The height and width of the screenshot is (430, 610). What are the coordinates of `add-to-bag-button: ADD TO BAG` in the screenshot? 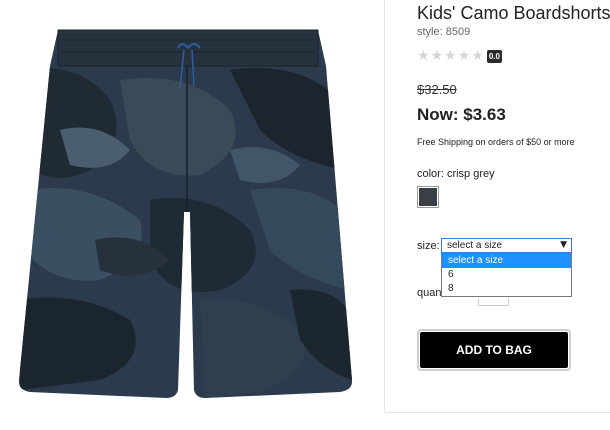 It's located at (494, 350).